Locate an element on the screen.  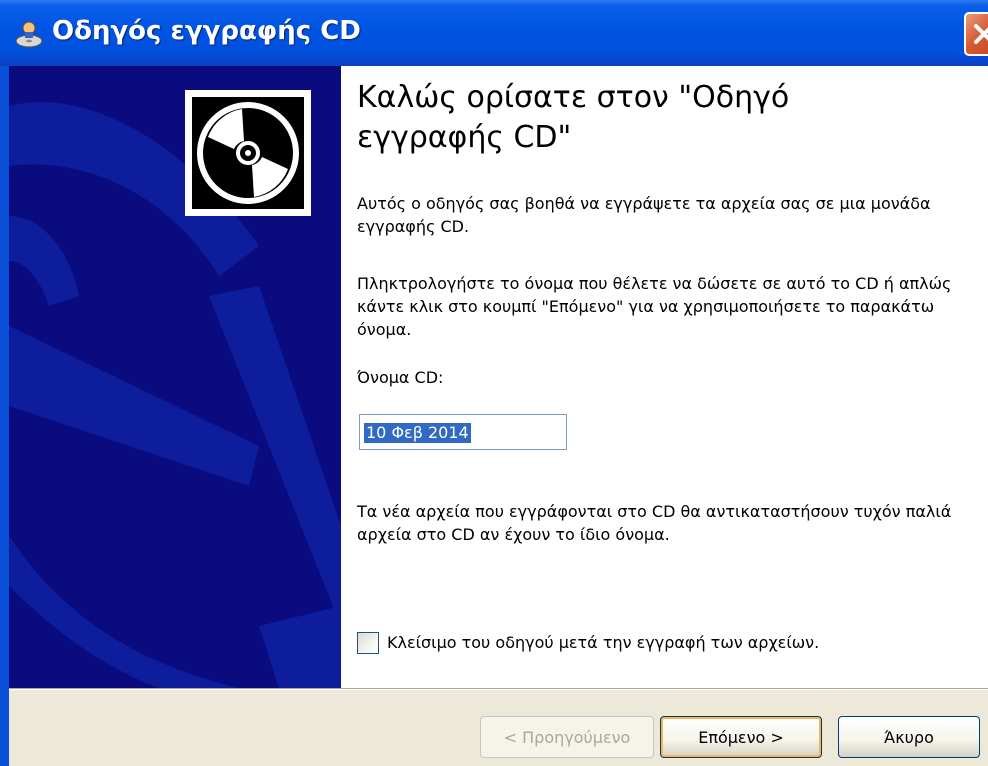
cd-name-input: 10 Φεβ 2014 is located at coordinates (463, 432).